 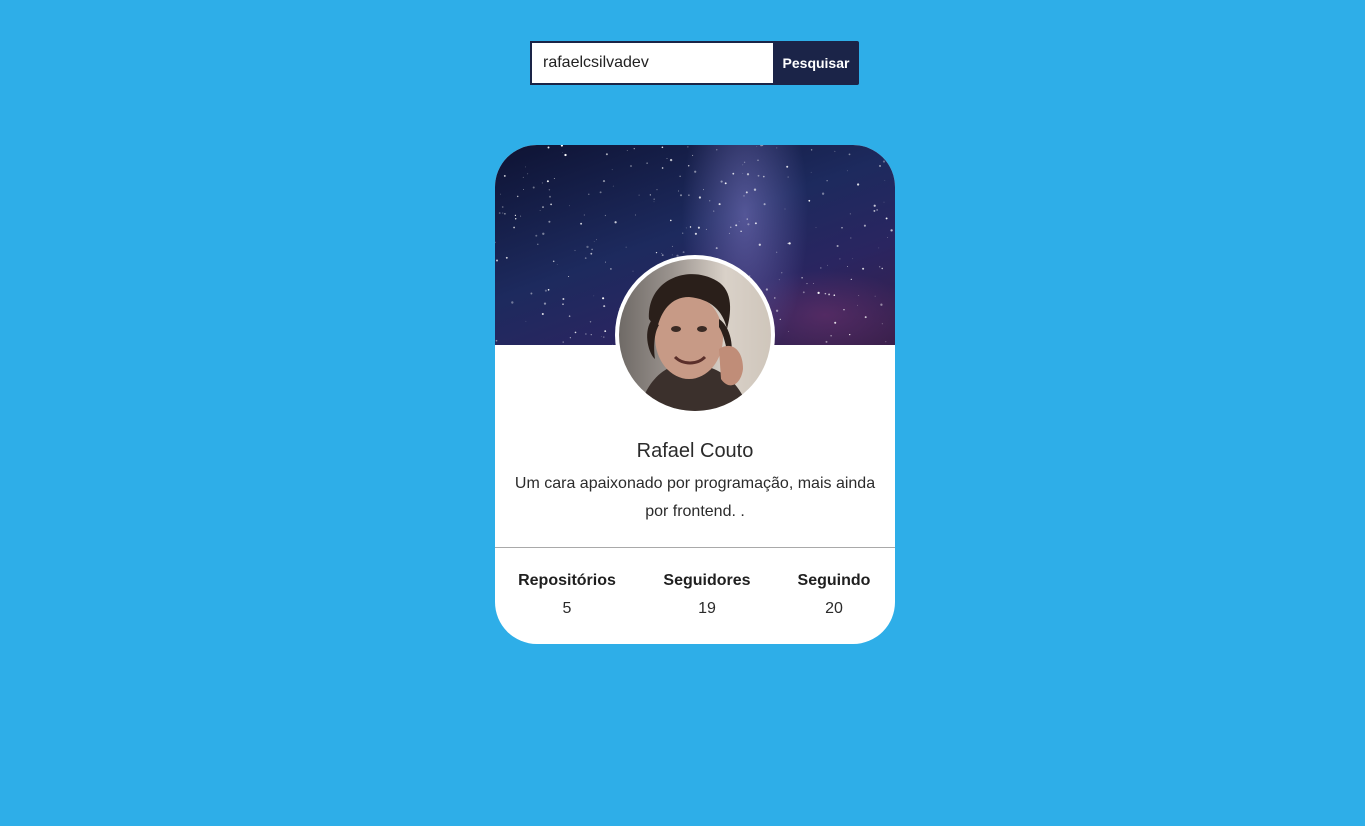 What do you see at coordinates (707, 580) in the screenshot?
I see `stat-followers-label: Seguidores` at bounding box center [707, 580].